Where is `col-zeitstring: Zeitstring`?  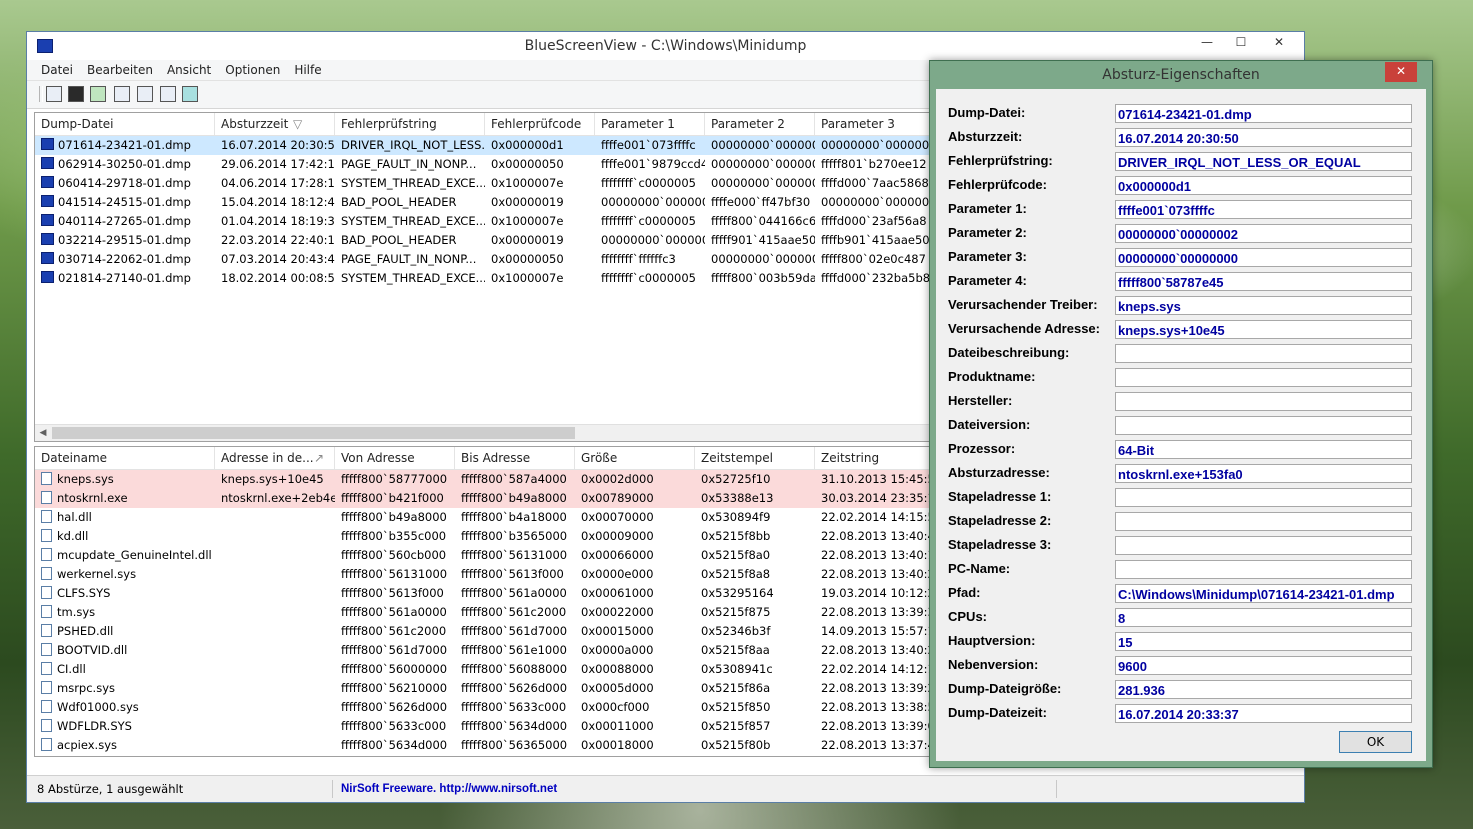 col-zeitstring: Zeitstring is located at coordinates (872, 458).